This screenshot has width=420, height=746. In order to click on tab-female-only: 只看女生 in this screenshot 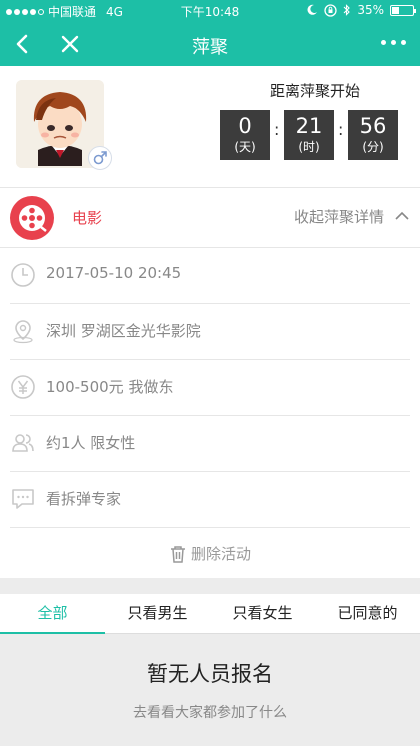, I will do `click(262, 613)`.